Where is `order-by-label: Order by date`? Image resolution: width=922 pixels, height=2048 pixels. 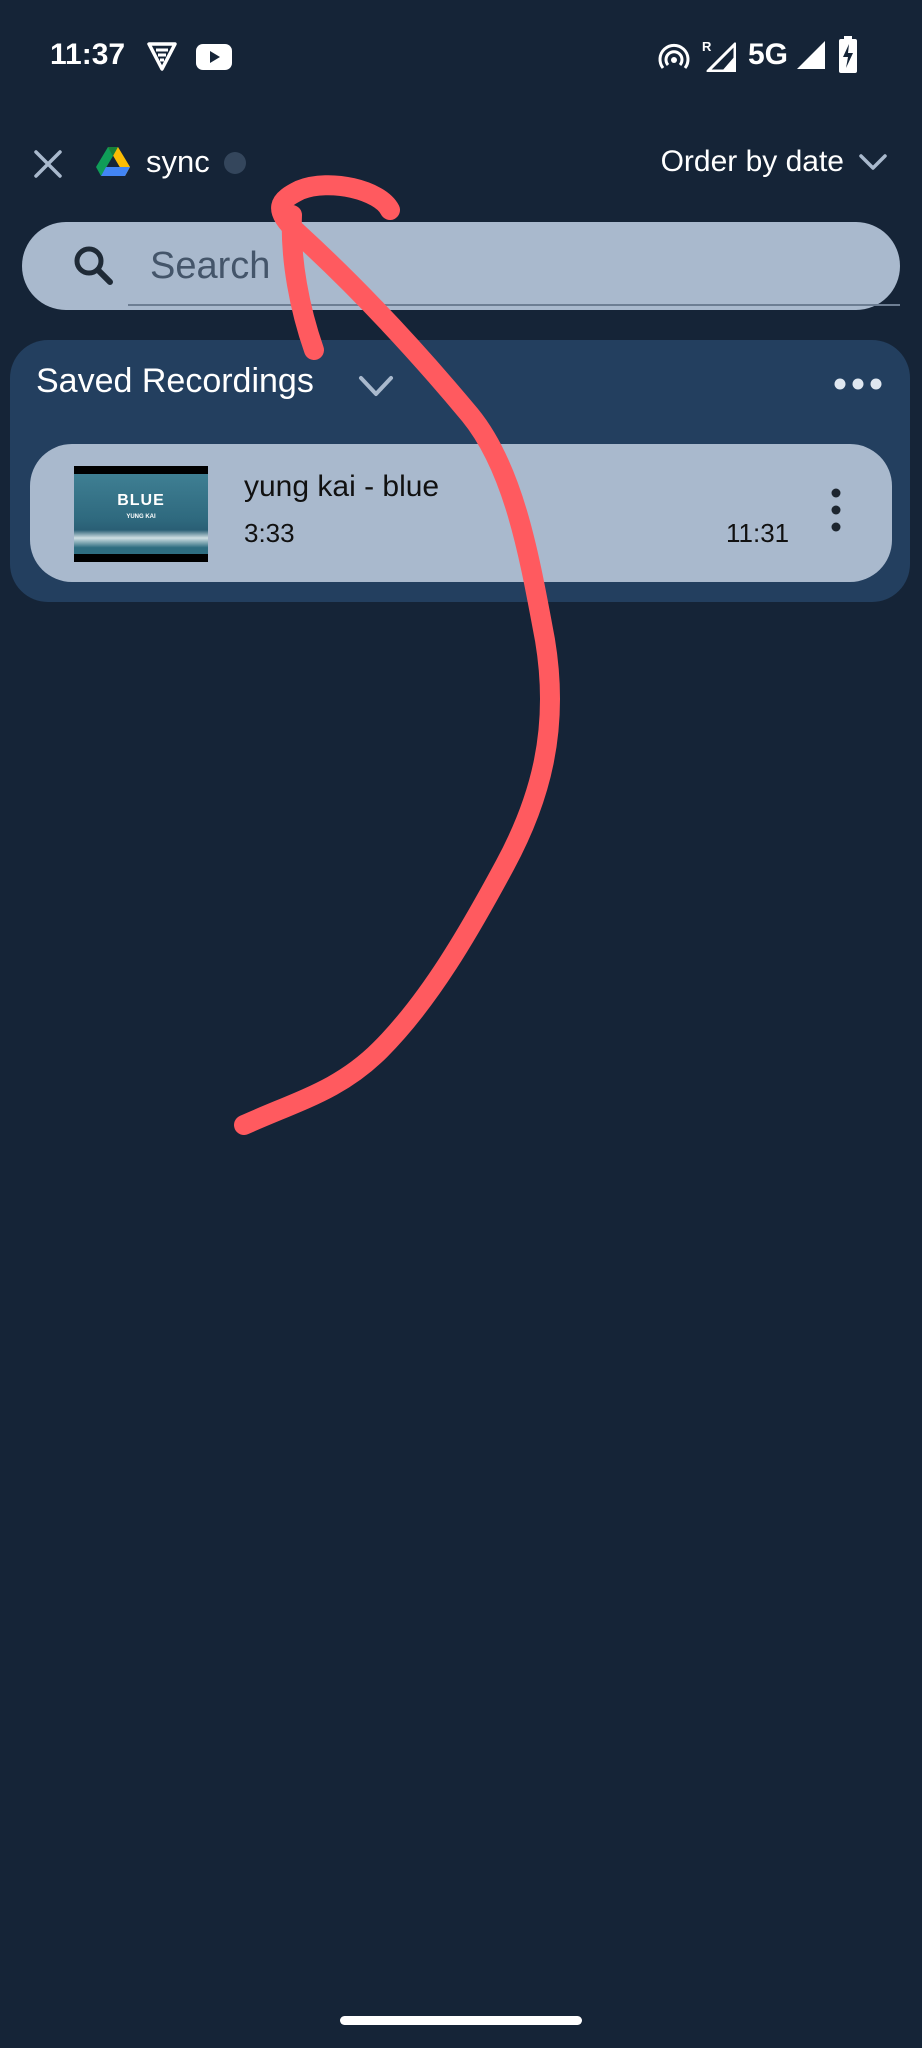
order-by-label: Order by date is located at coordinates (752, 161).